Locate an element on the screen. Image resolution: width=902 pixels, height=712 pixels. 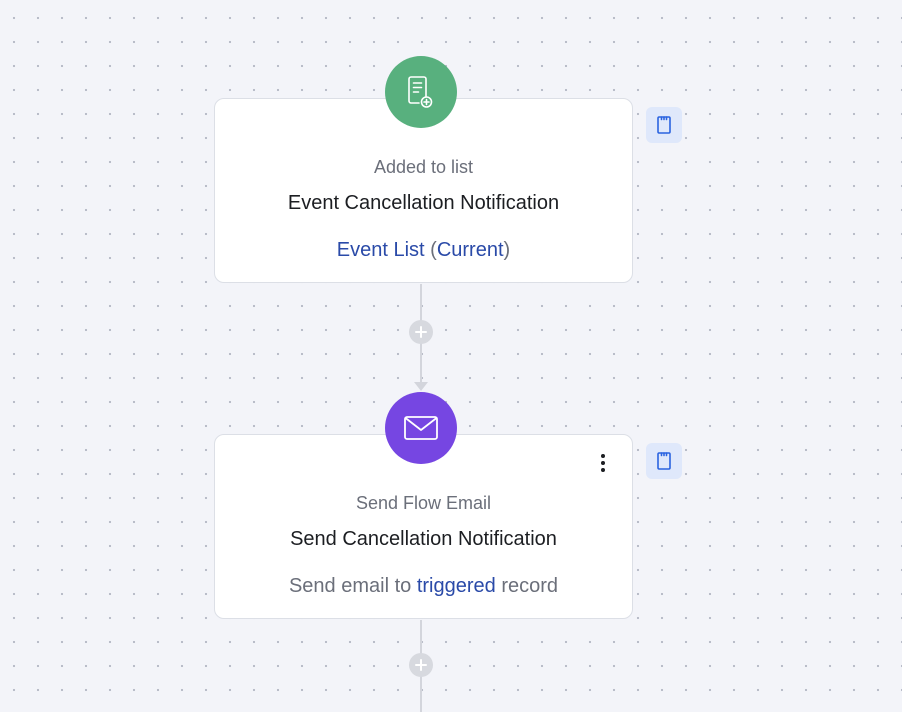
list-link: Event List is located at coordinates (381, 250).